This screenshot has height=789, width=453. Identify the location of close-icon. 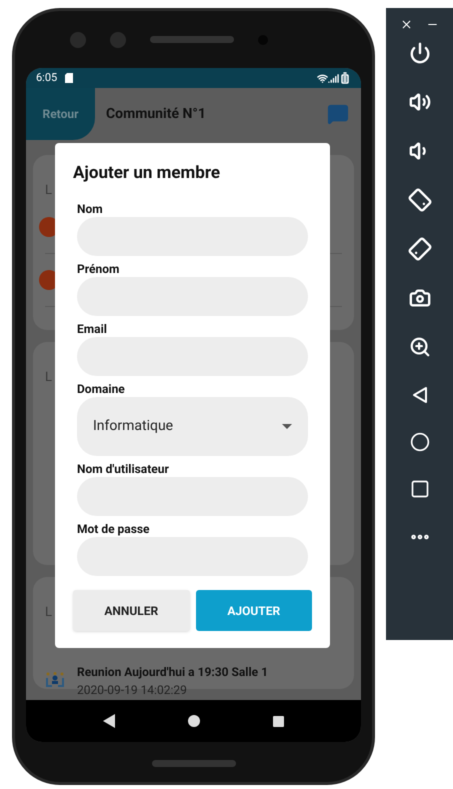
(406, 24).